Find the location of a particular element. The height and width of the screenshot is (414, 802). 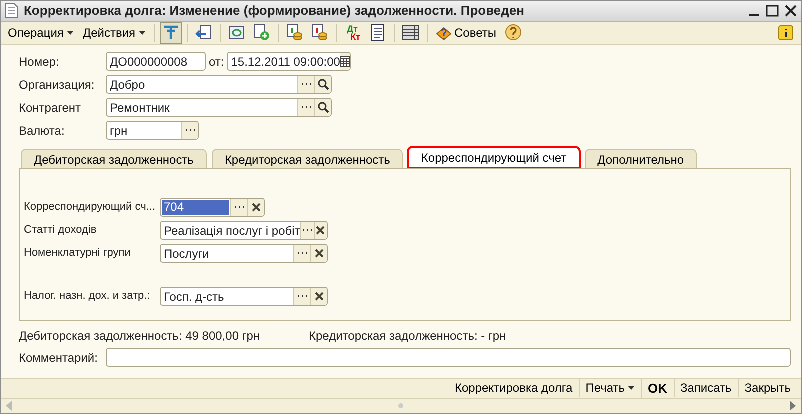

filter-icon is located at coordinates (171, 33).